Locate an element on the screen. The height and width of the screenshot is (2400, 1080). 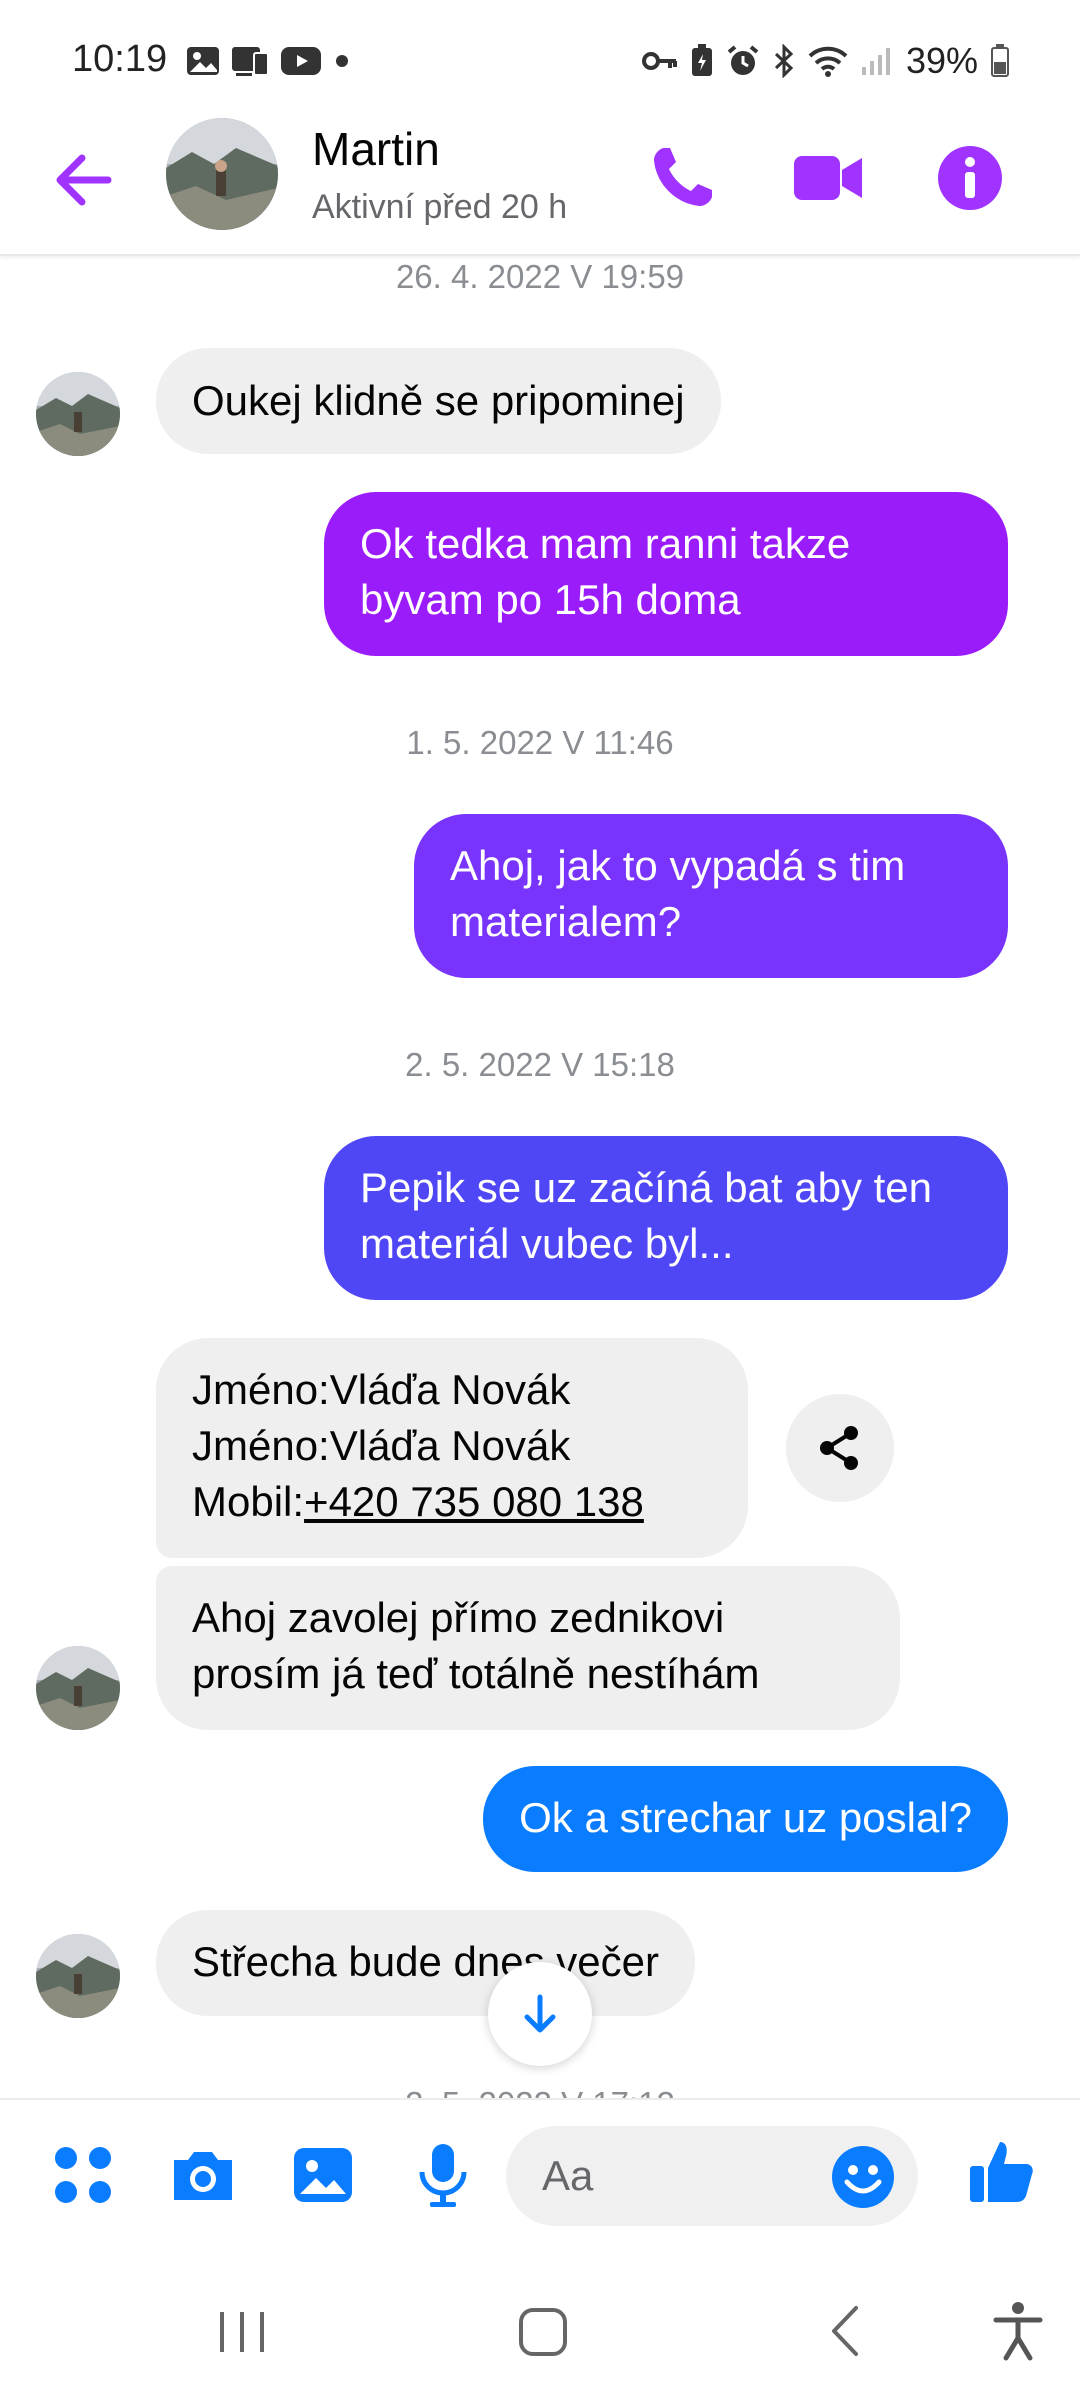
contact-phone-line: Mobil:+420 735 080 138 is located at coordinates (452, 1502).